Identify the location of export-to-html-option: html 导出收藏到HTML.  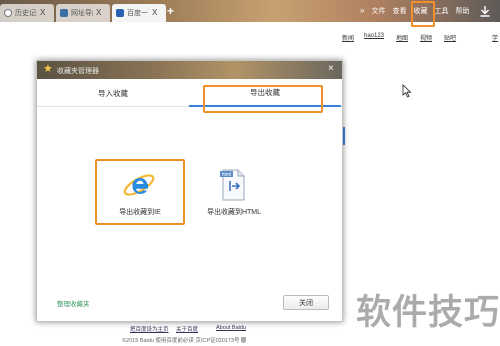
(234, 194).